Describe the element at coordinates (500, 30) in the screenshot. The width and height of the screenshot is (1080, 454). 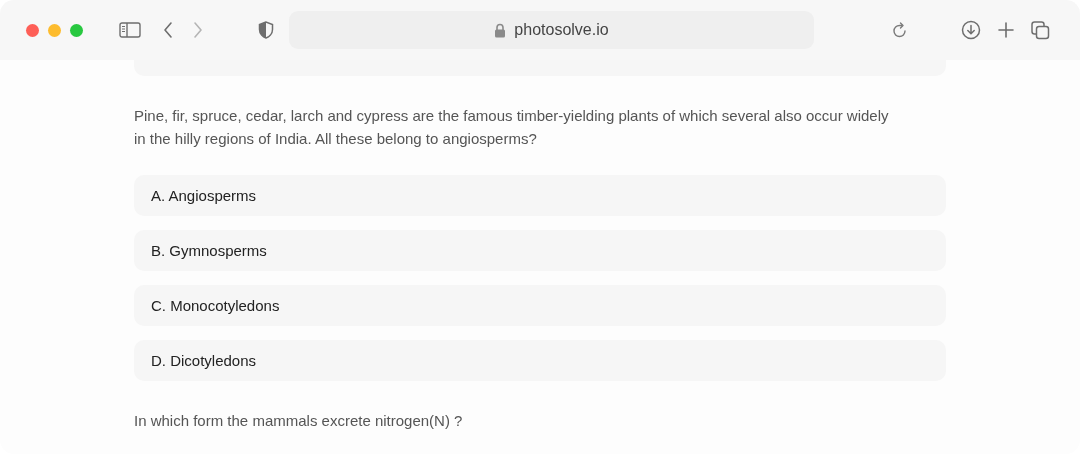
I see `lock-icon` at that location.